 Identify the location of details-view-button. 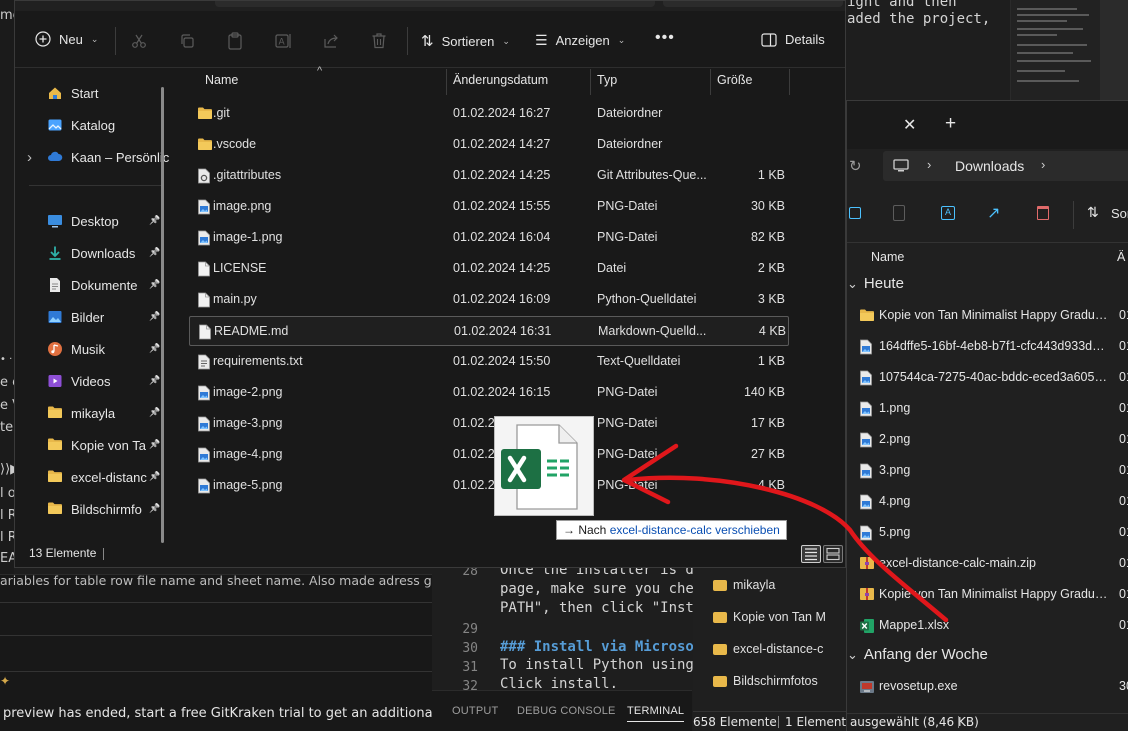
(811, 554).